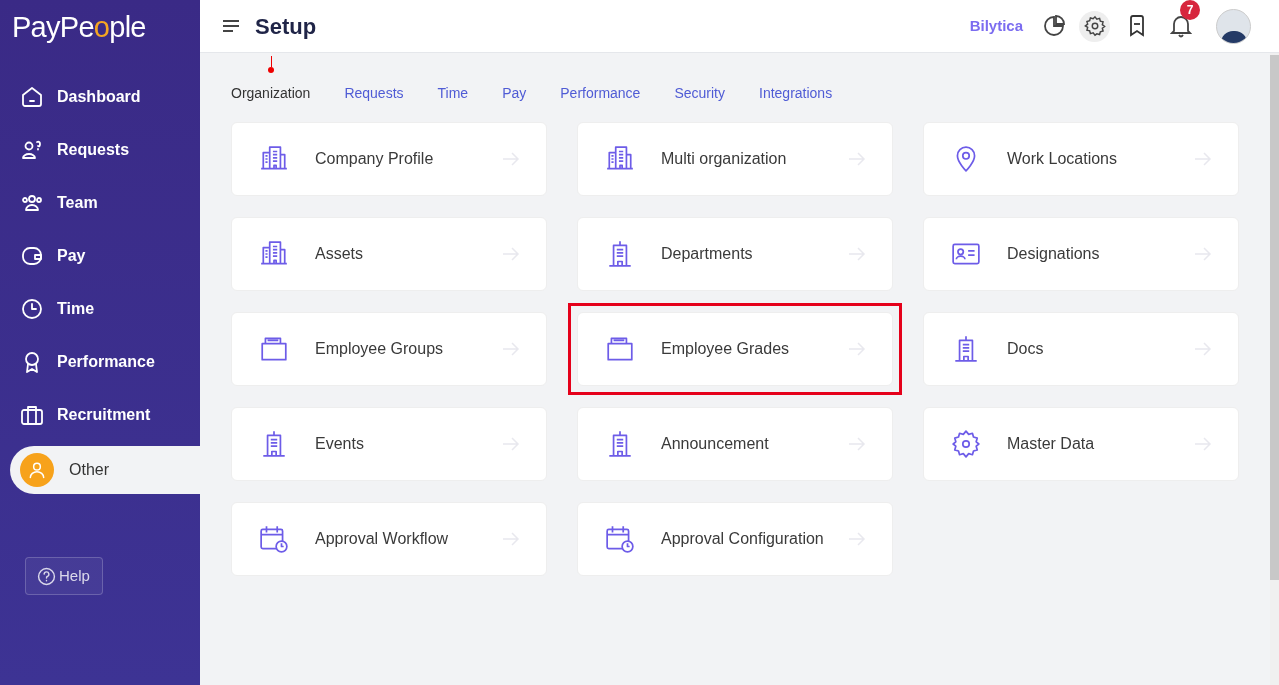 The width and height of the screenshot is (1279, 685). I want to click on user-avatar, so click(1233, 26).